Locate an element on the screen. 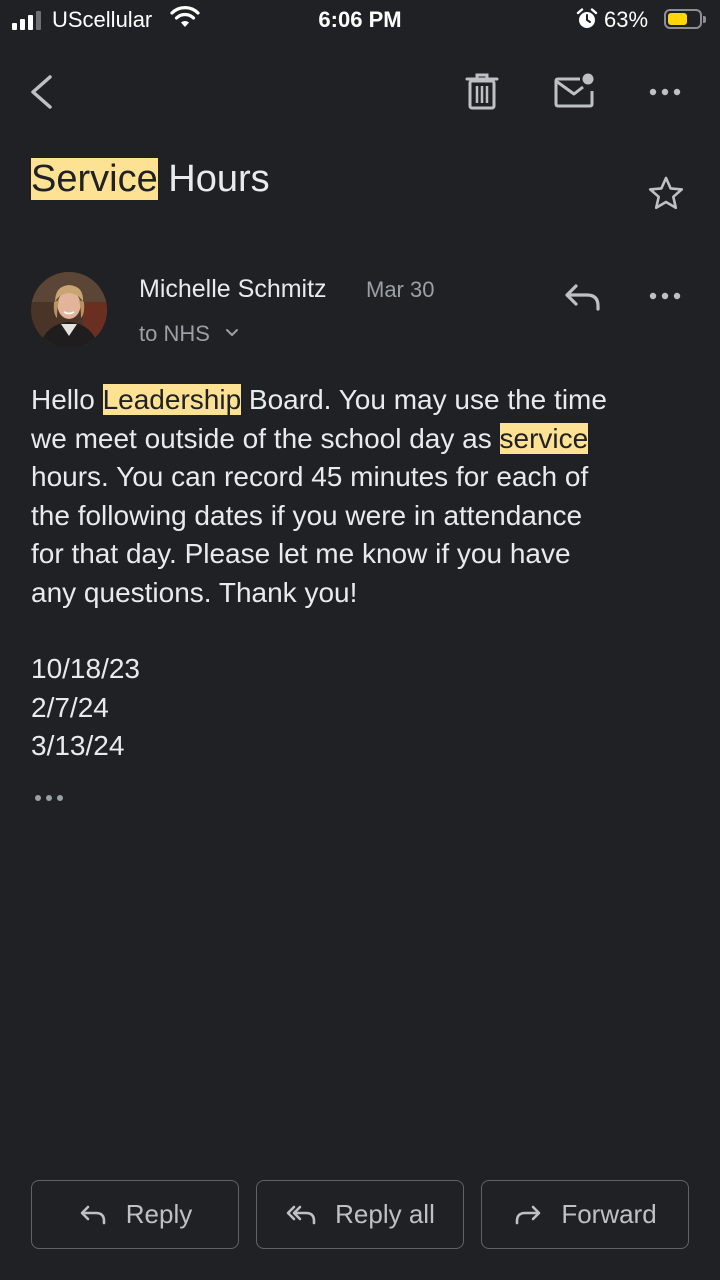 This screenshot has height=1280, width=720. star-icon is located at coordinates (666, 193).